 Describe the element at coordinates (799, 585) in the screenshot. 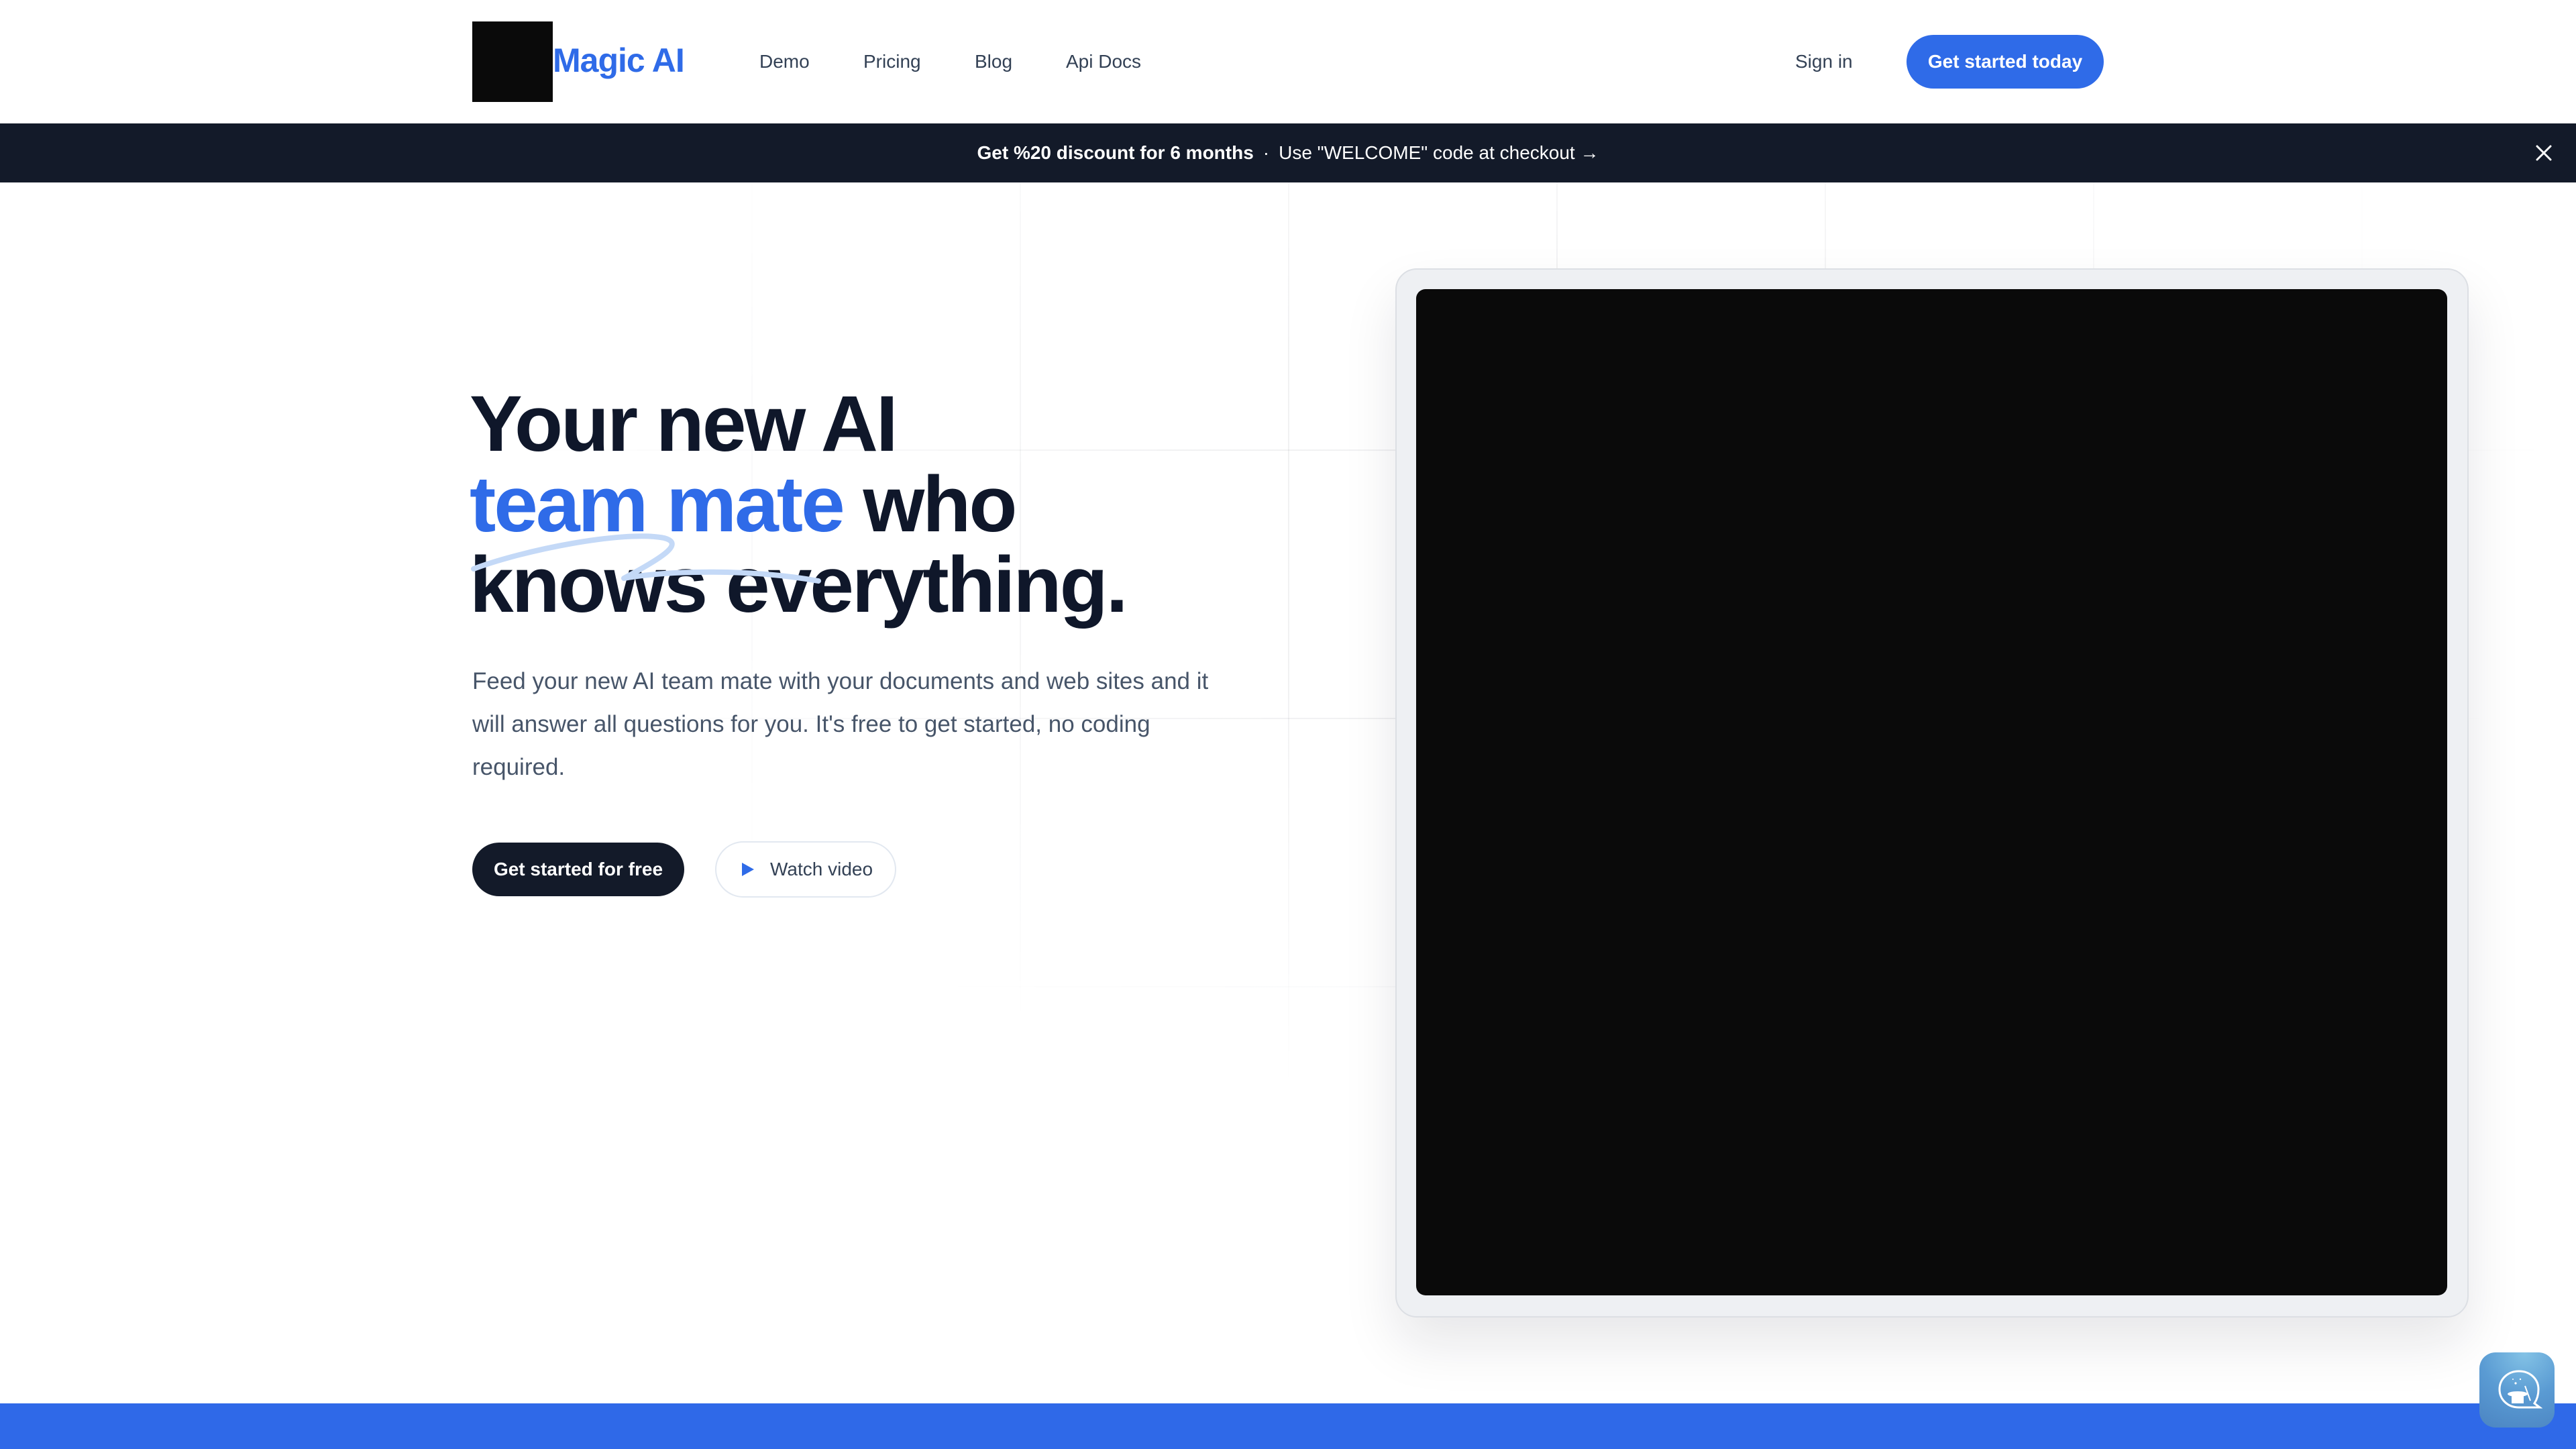

I see `hero-title-line3: knows everything.` at that location.